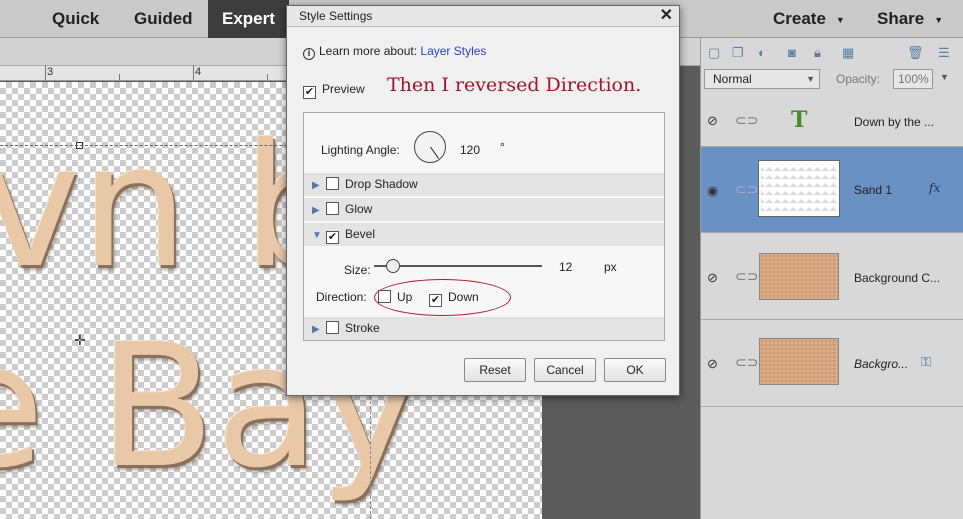 This screenshot has height=519, width=963. I want to click on annotation-ellipse, so click(442, 297).